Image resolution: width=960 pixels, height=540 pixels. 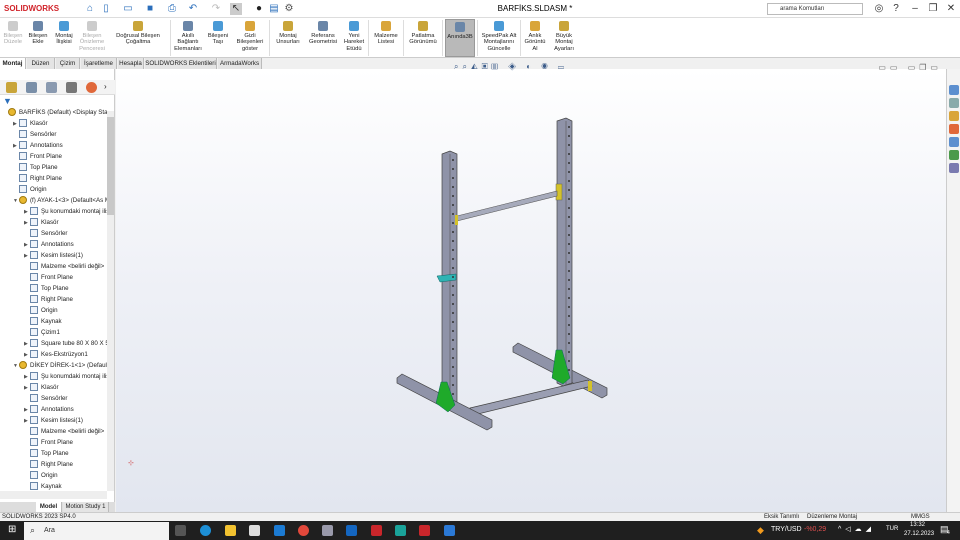 What do you see at coordinates (53, 321) in the screenshot?
I see `tree-item: Kaynak` at bounding box center [53, 321].